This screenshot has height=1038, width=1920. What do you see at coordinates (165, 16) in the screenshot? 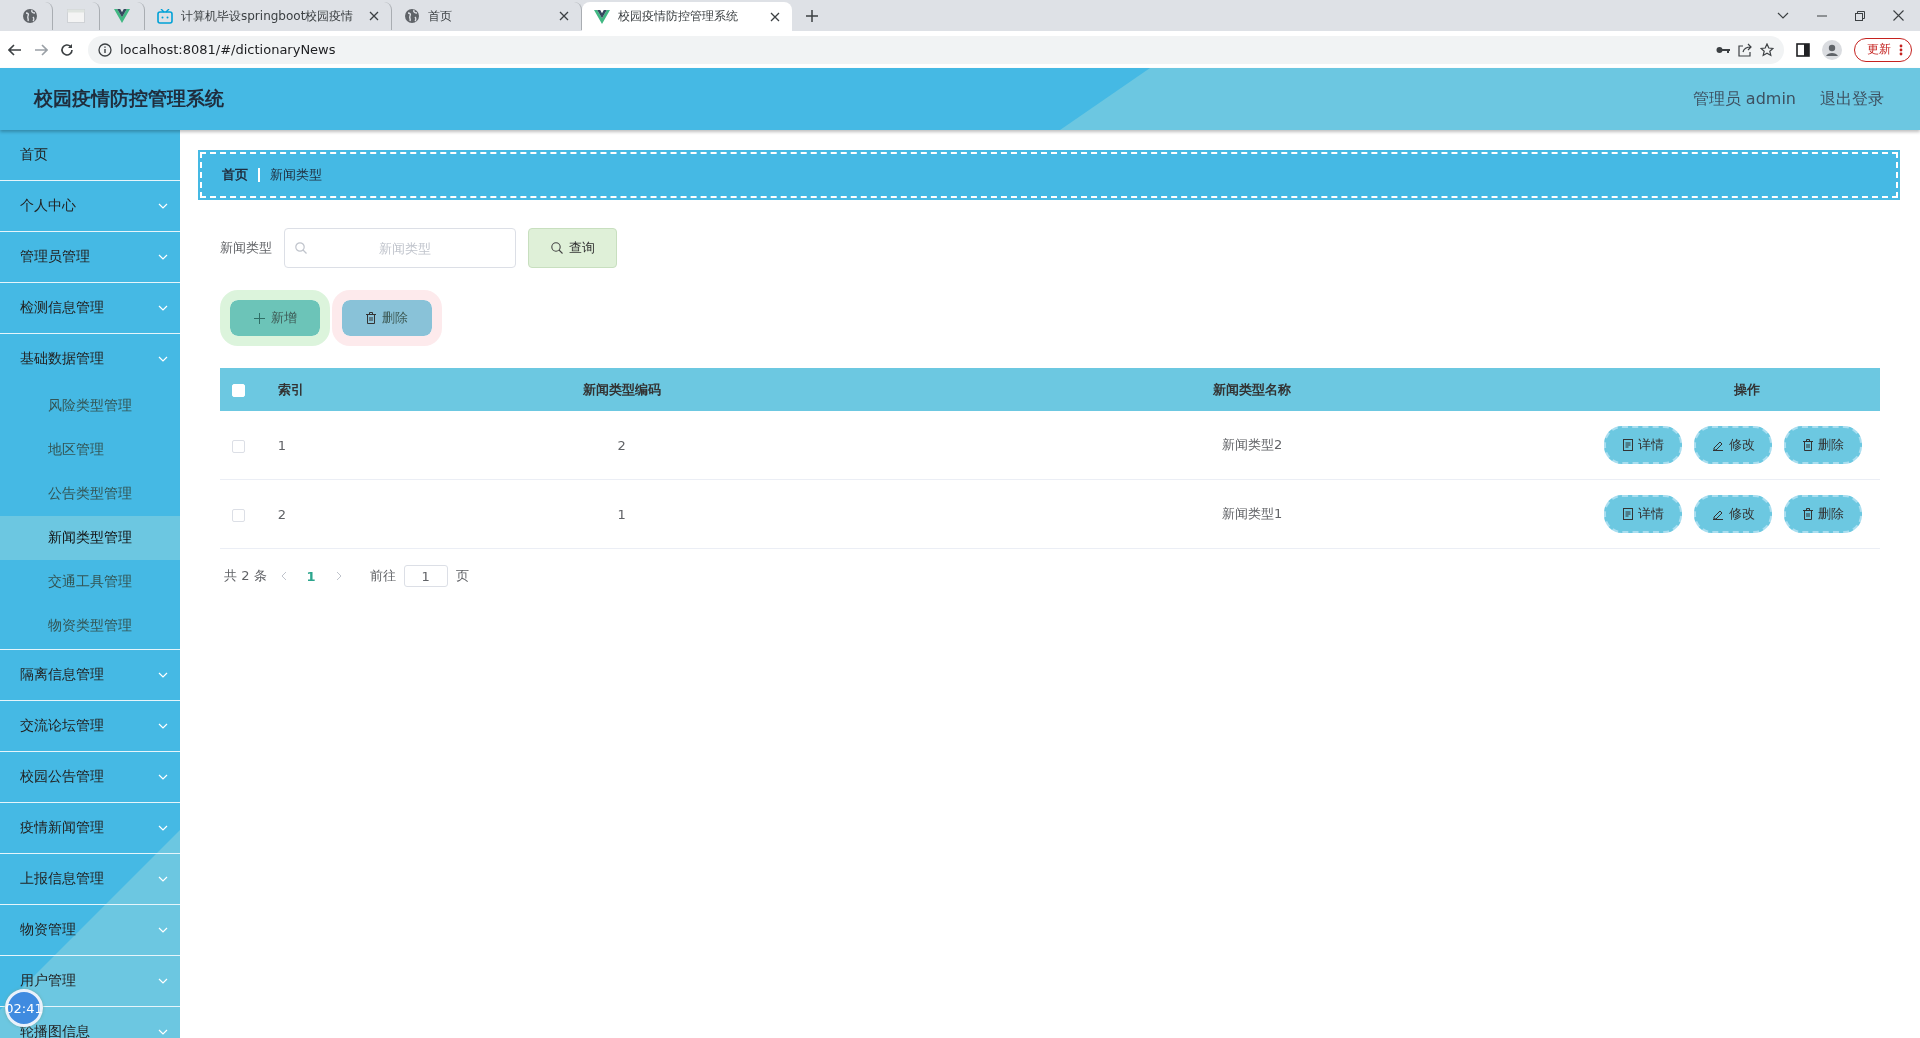
I see `tv-icon` at bounding box center [165, 16].